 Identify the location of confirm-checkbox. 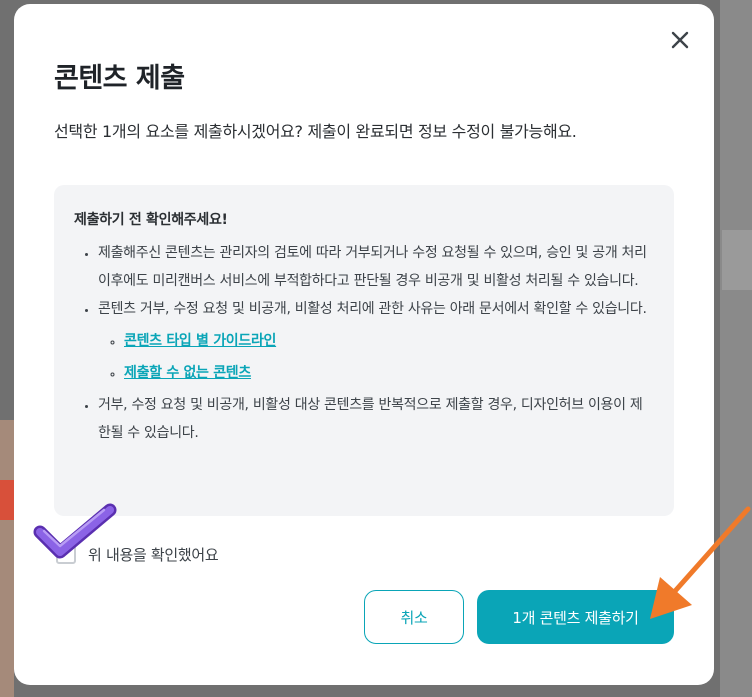
(66, 554).